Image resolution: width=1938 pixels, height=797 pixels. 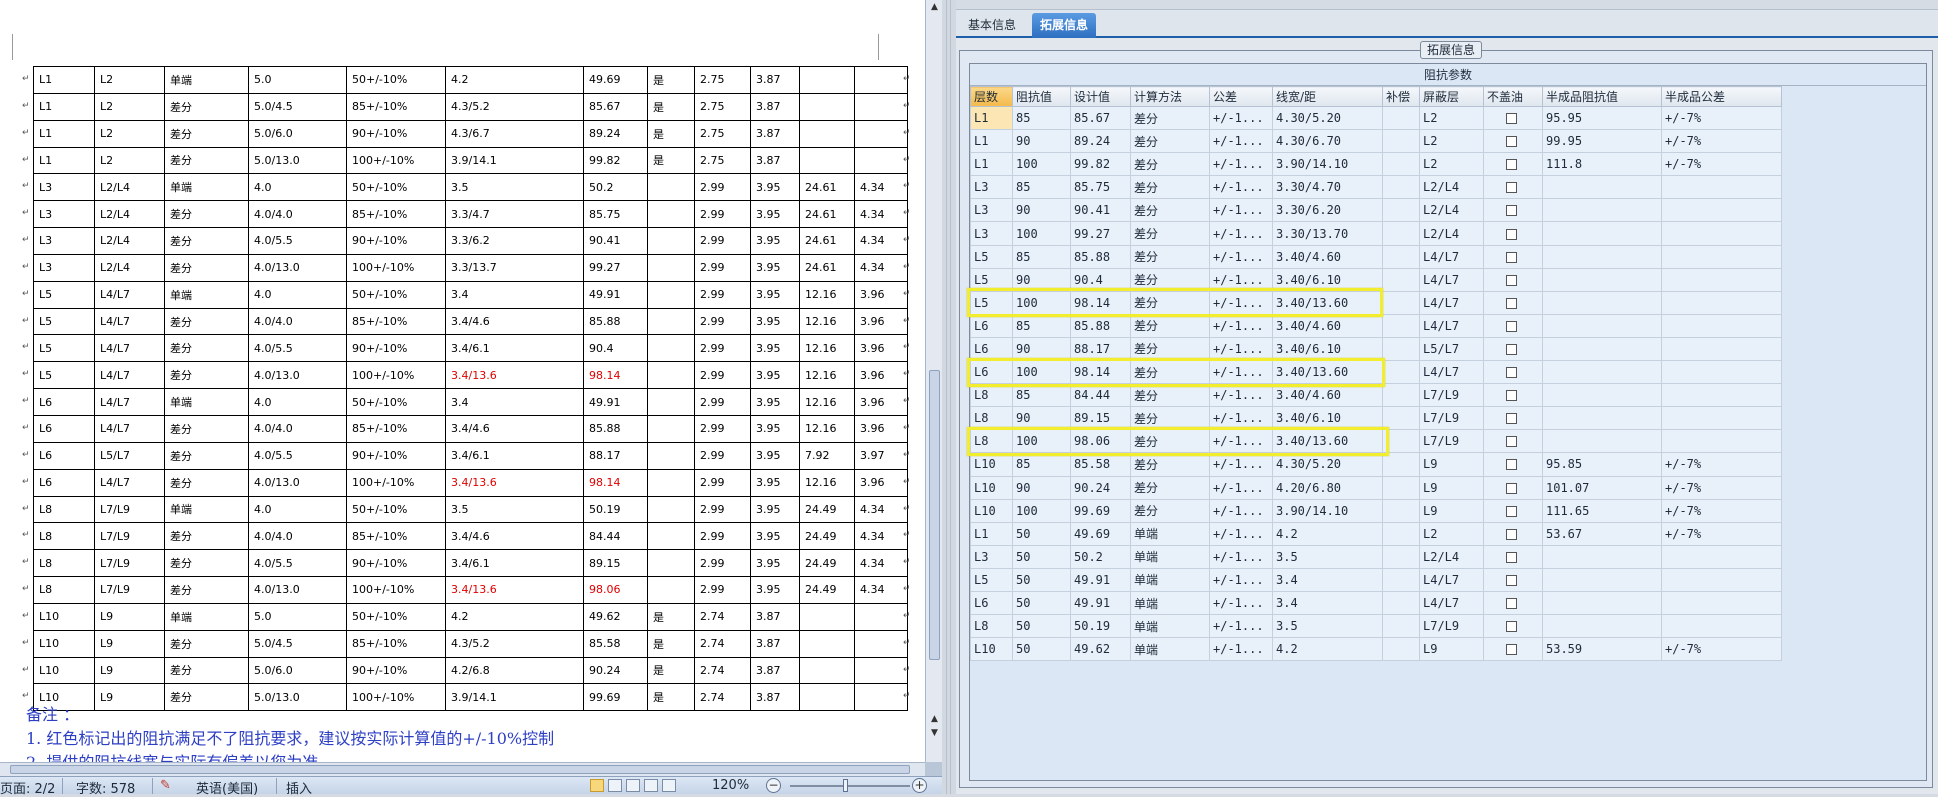 What do you see at coordinates (1376, 533) in the screenshot?
I see `grid-row: L1 50 49.69 单端 +/-1... 4.2 L2 53.67 +/-7%` at bounding box center [1376, 533].